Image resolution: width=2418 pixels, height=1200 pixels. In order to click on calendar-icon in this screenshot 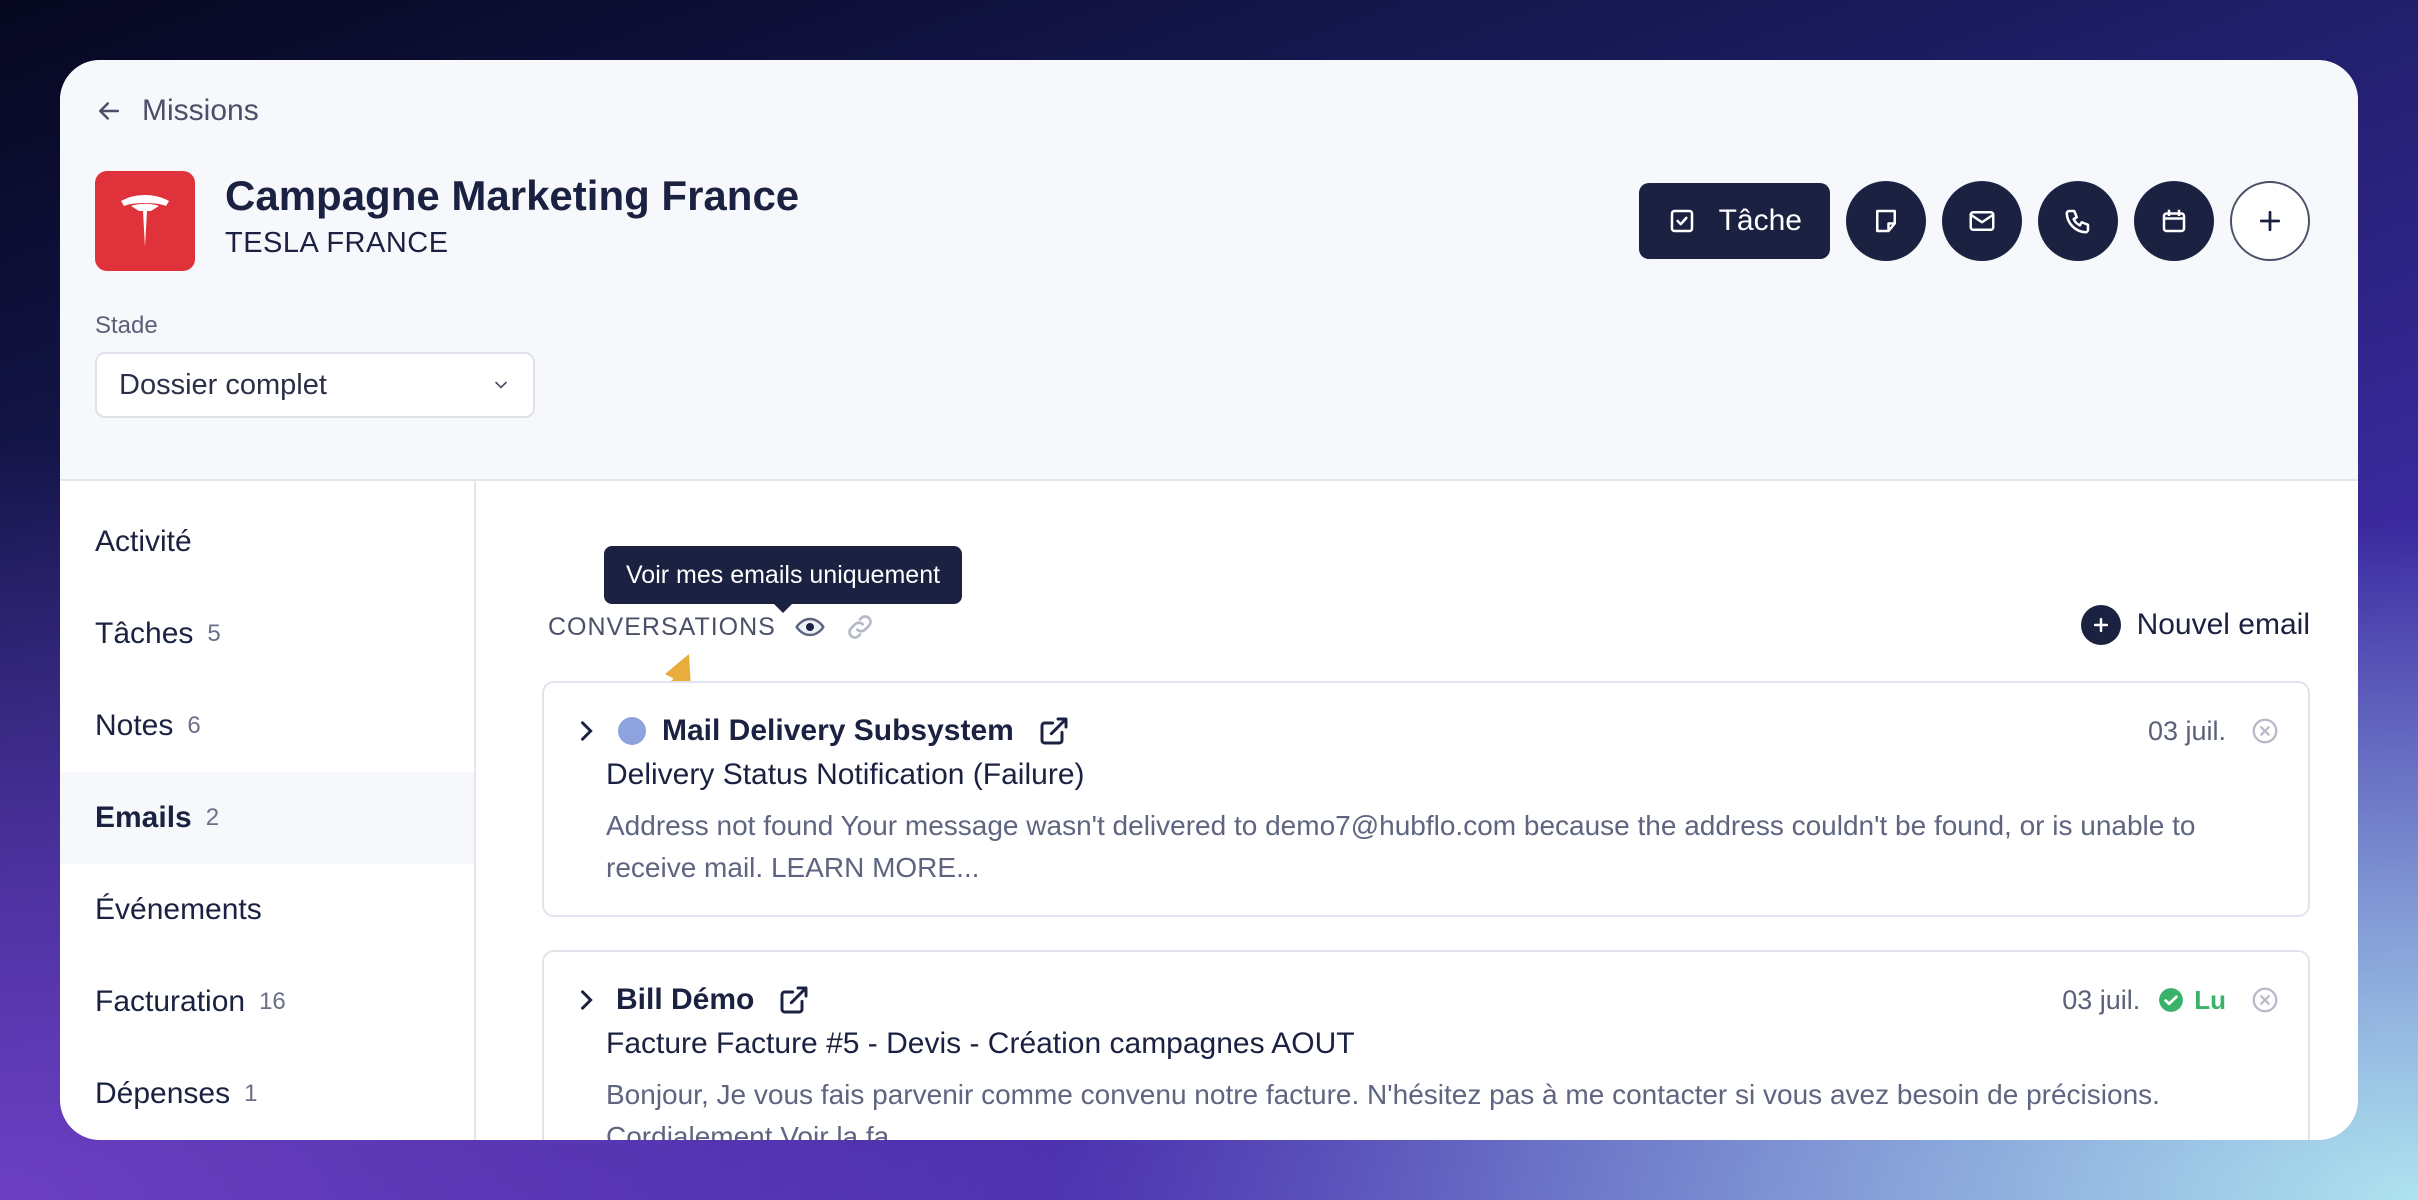, I will do `click(2174, 221)`.